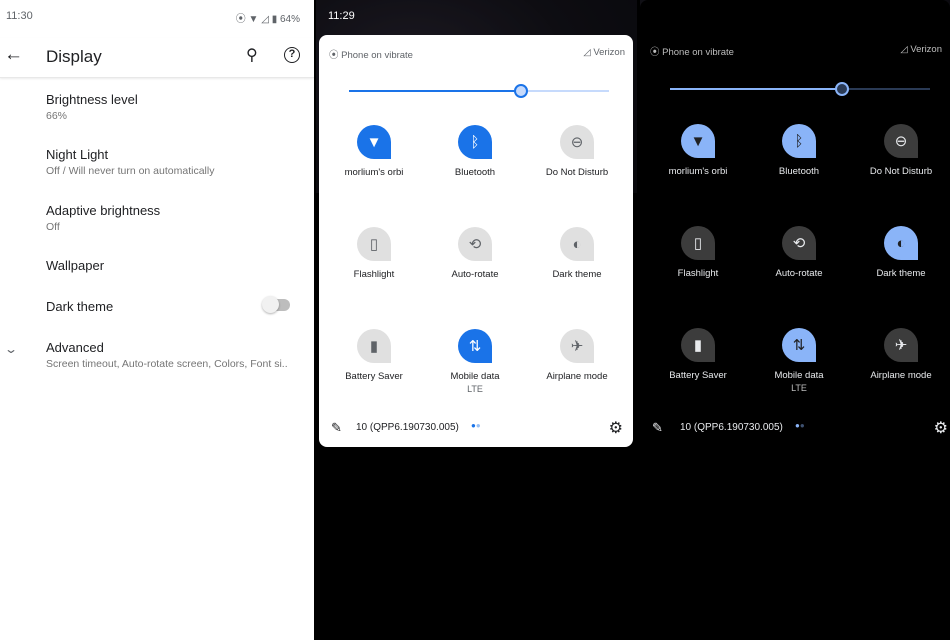 The height and width of the screenshot is (640, 950). I want to click on settings-item-title: Wallpaper, so click(75, 265).